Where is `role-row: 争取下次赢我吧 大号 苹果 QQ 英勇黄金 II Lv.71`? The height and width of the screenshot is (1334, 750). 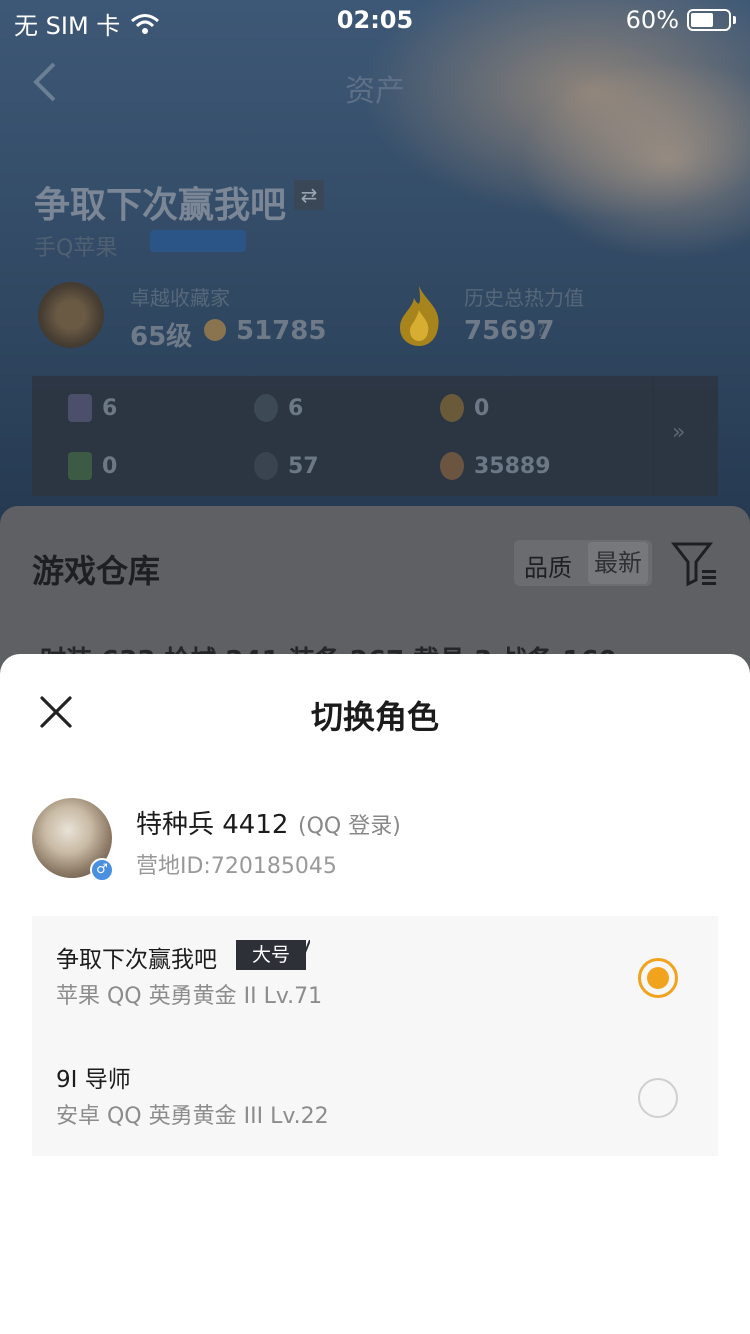 role-row: 争取下次赢我吧 大号 苹果 QQ 英勇黄金 II Lv.71 is located at coordinates (375, 976).